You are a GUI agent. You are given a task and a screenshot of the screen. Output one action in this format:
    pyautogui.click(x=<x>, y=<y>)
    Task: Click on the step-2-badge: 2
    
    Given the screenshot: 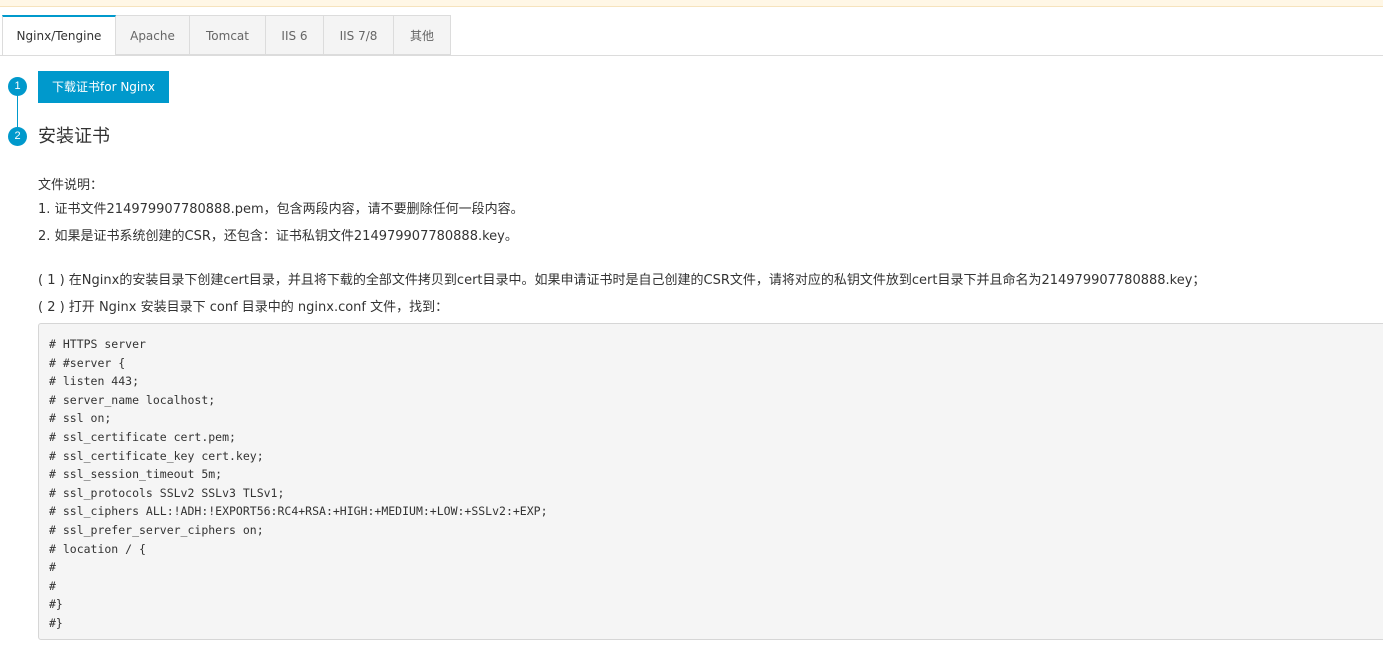 What is the action you would take?
    pyautogui.click(x=17, y=136)
    